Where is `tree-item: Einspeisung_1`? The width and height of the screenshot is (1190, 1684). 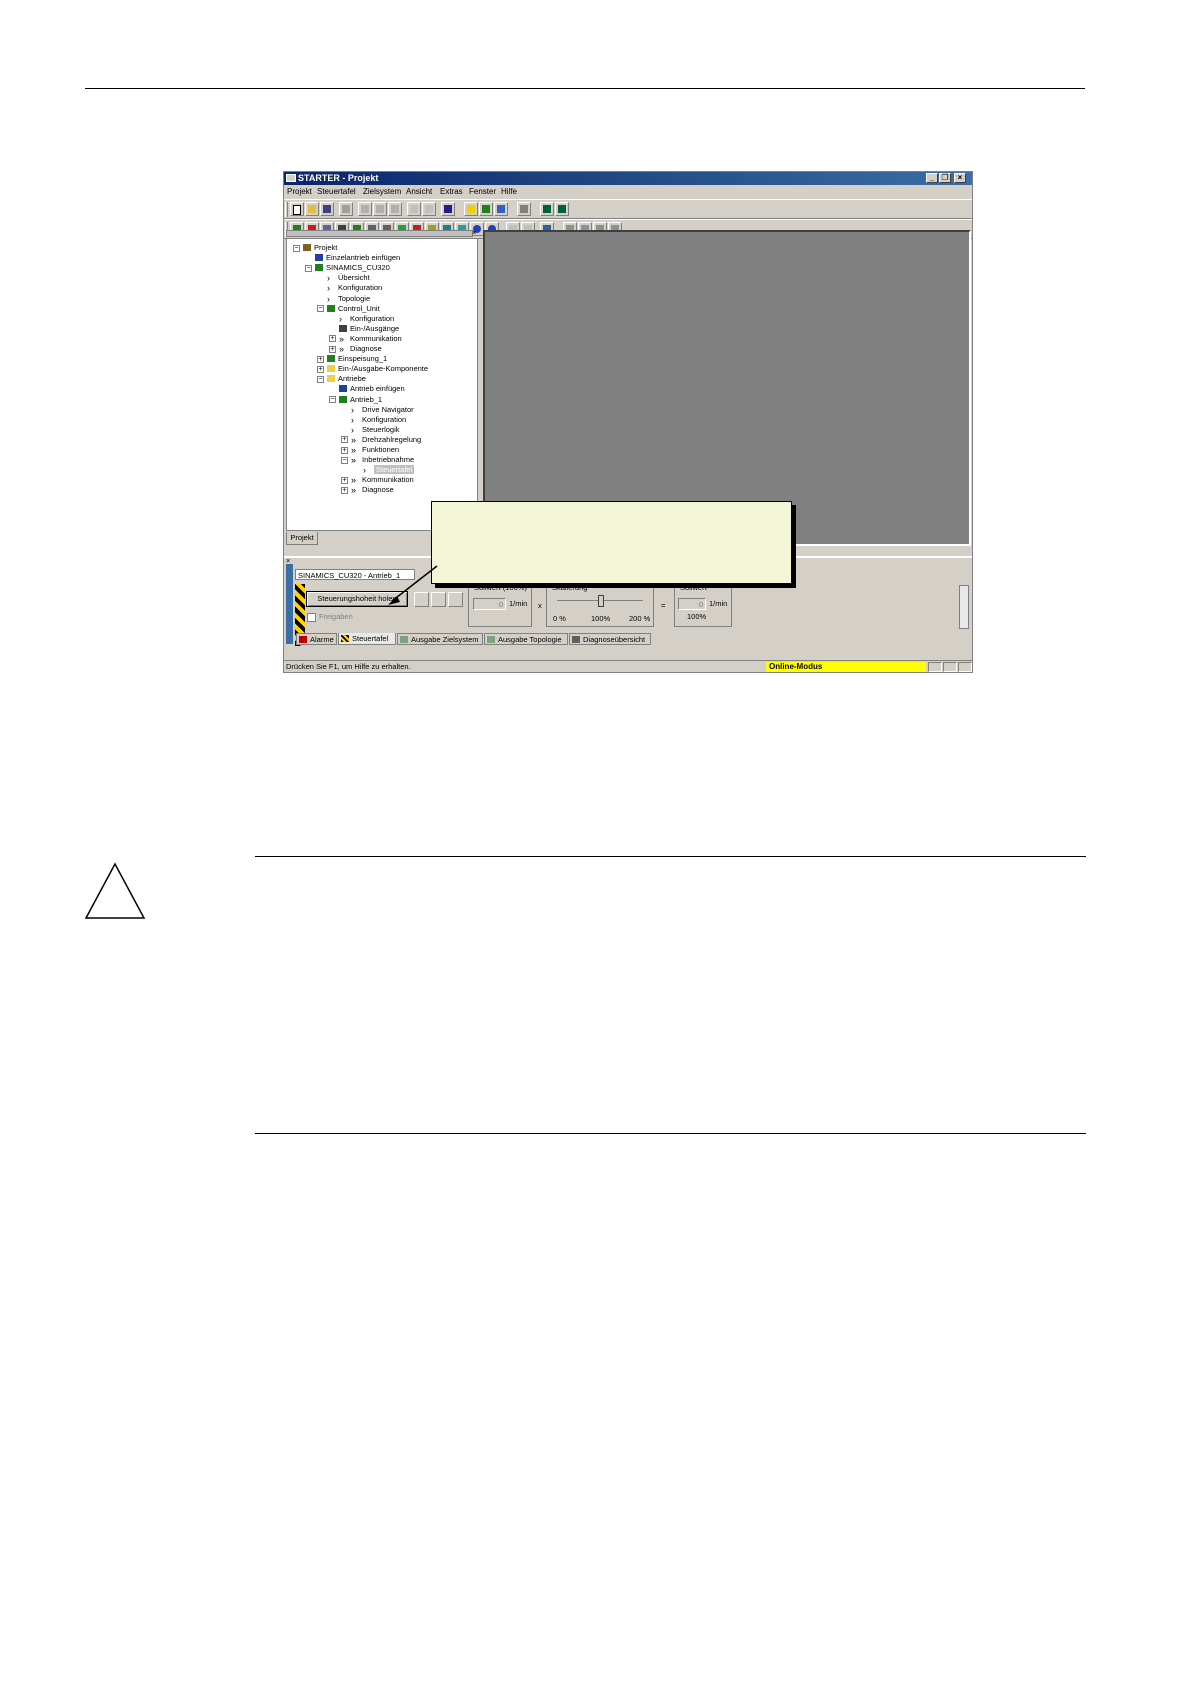
tree-item: Einspeisung_1 is located at coordinates (357, 359).